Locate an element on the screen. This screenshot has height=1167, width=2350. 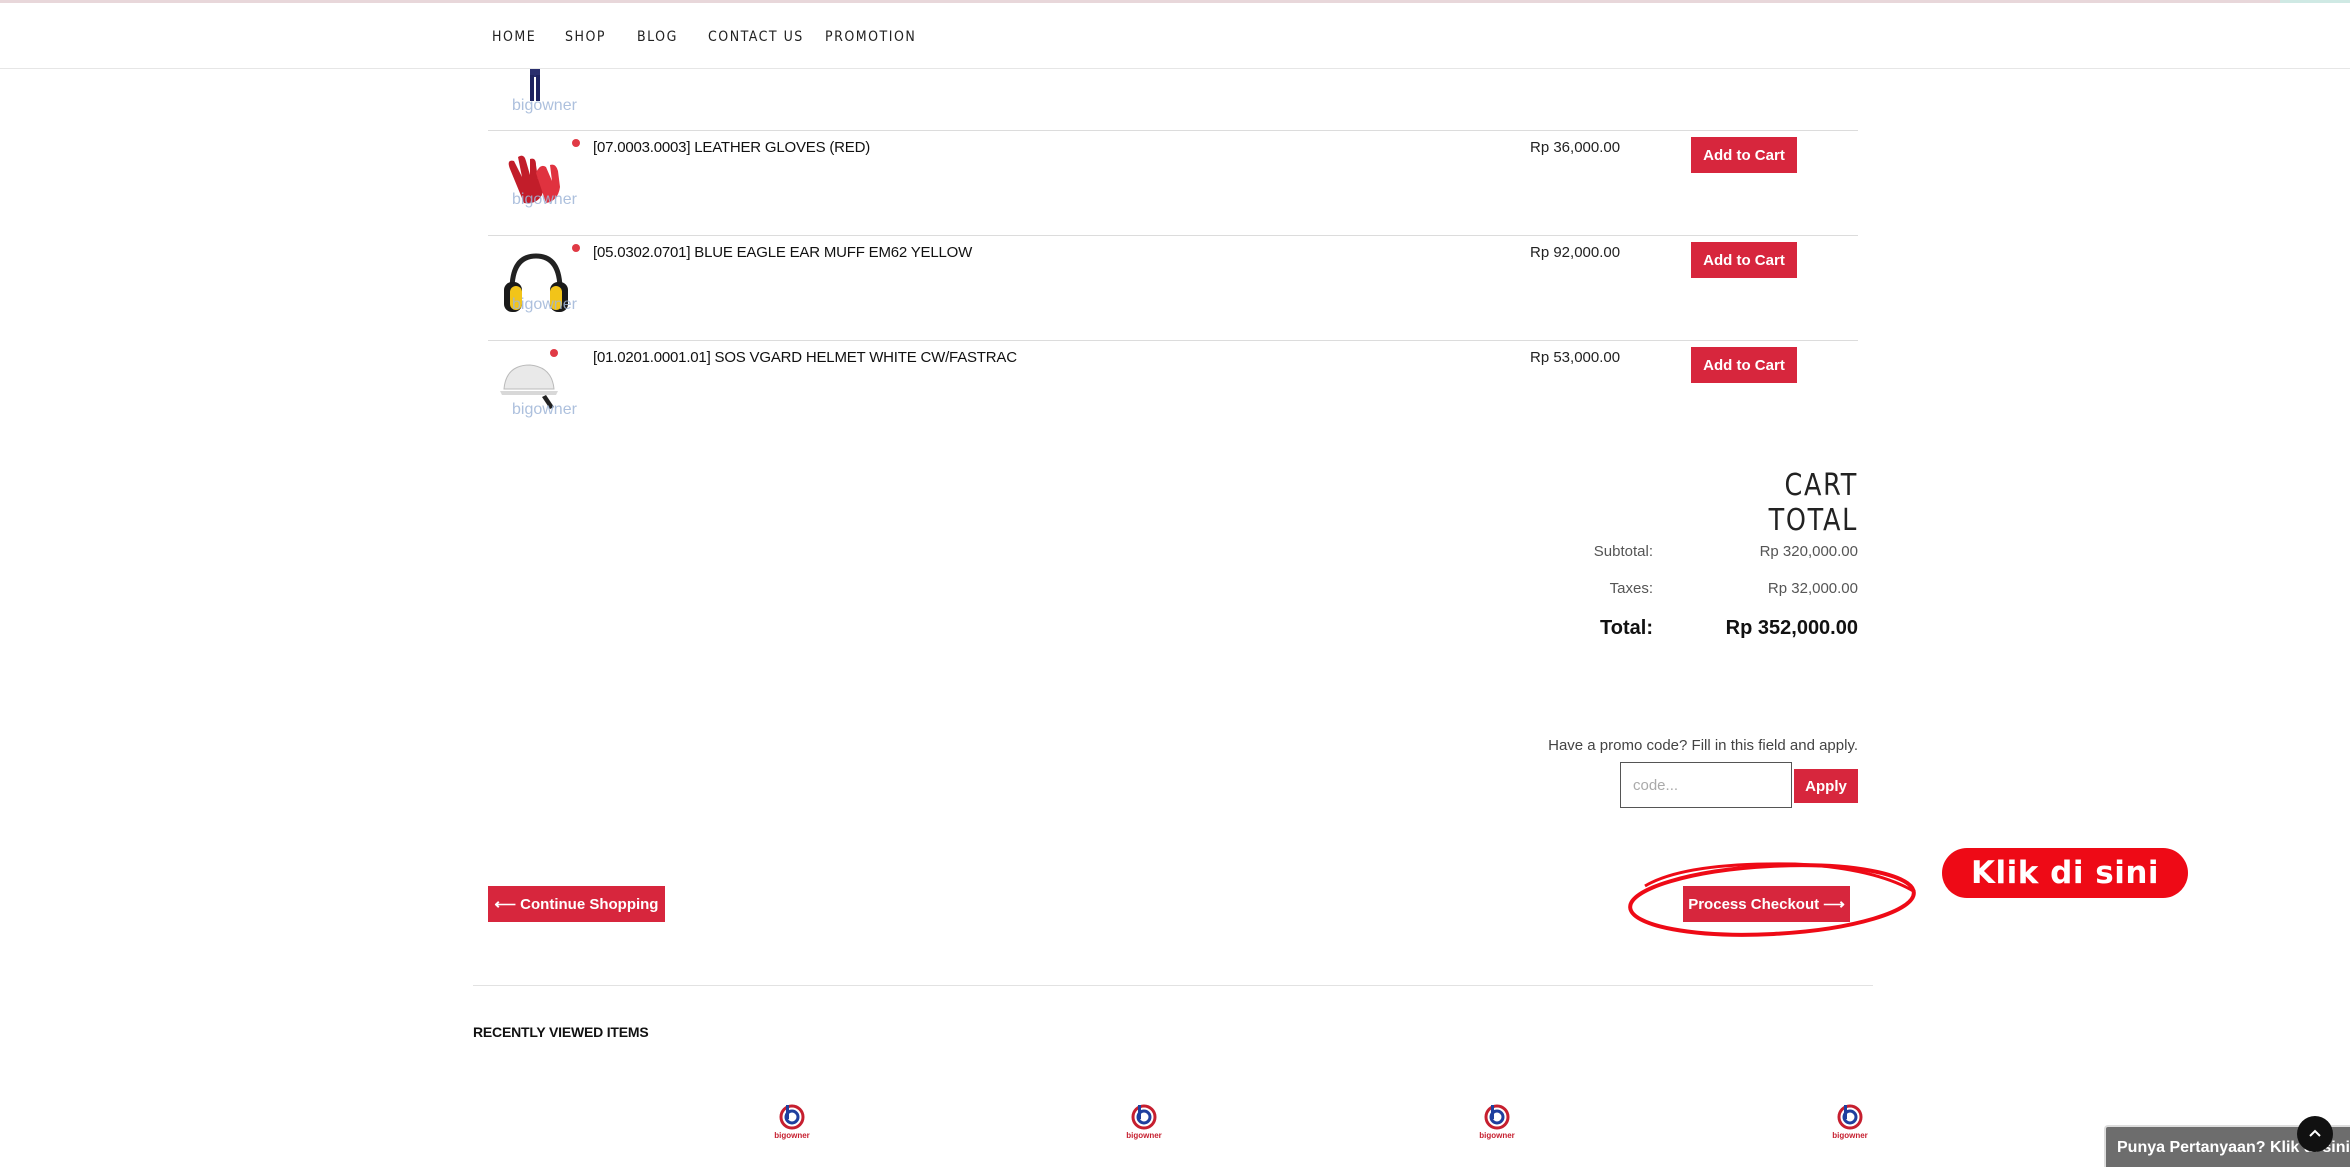
cart-total-title: CART TOTAL is located at coordinates (1813, 503).